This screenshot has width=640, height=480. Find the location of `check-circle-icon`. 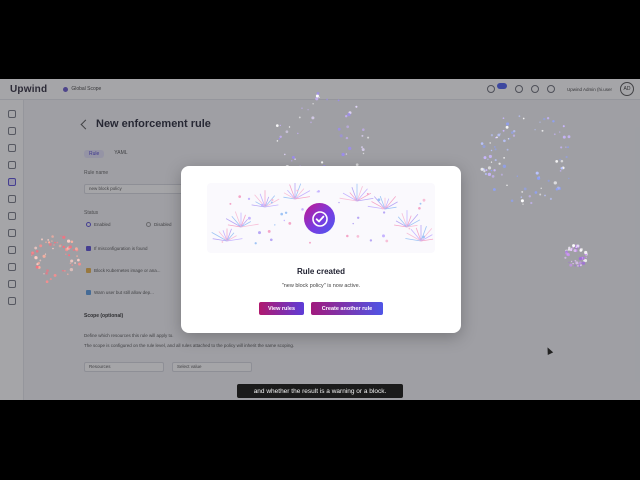

check-circle-icon is located at coordinates (319, 218).